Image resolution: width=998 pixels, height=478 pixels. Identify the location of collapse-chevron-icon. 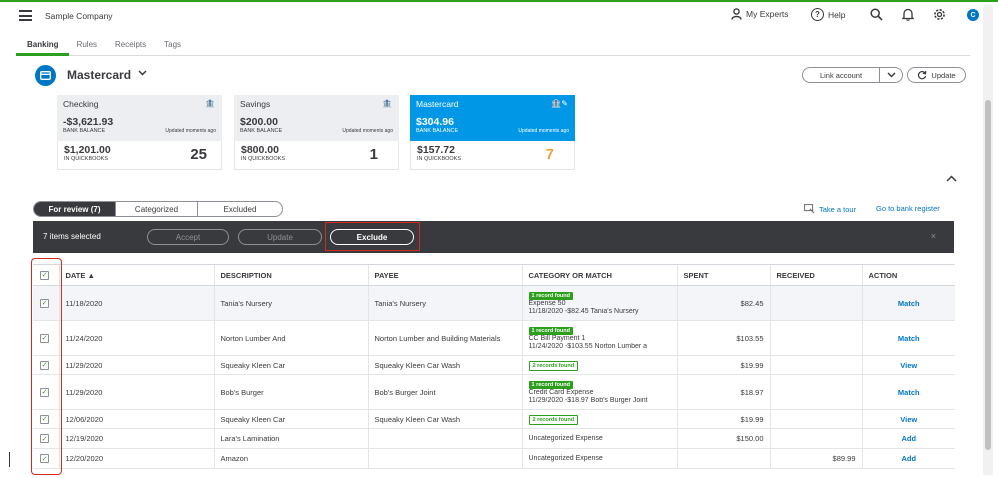
(951, 178).